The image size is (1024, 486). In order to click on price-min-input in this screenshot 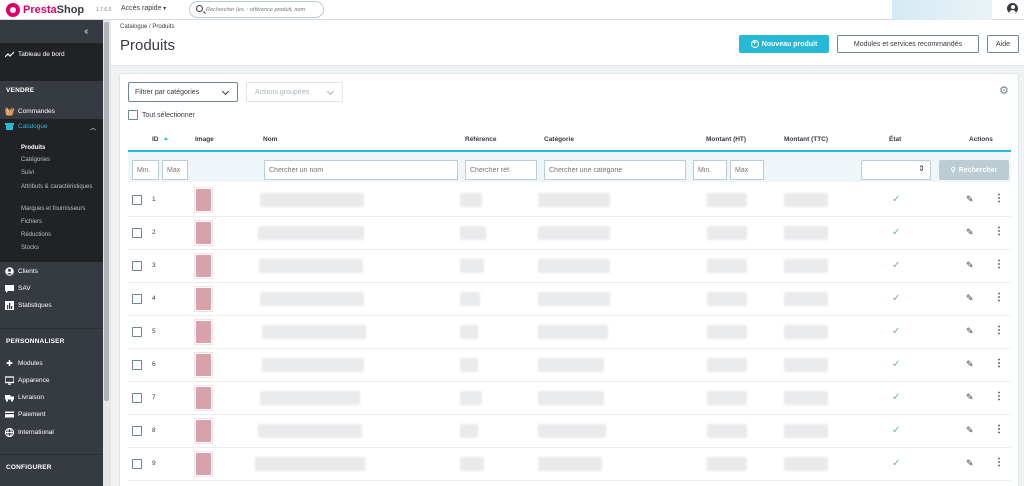, I will do `click(710, 170)`.